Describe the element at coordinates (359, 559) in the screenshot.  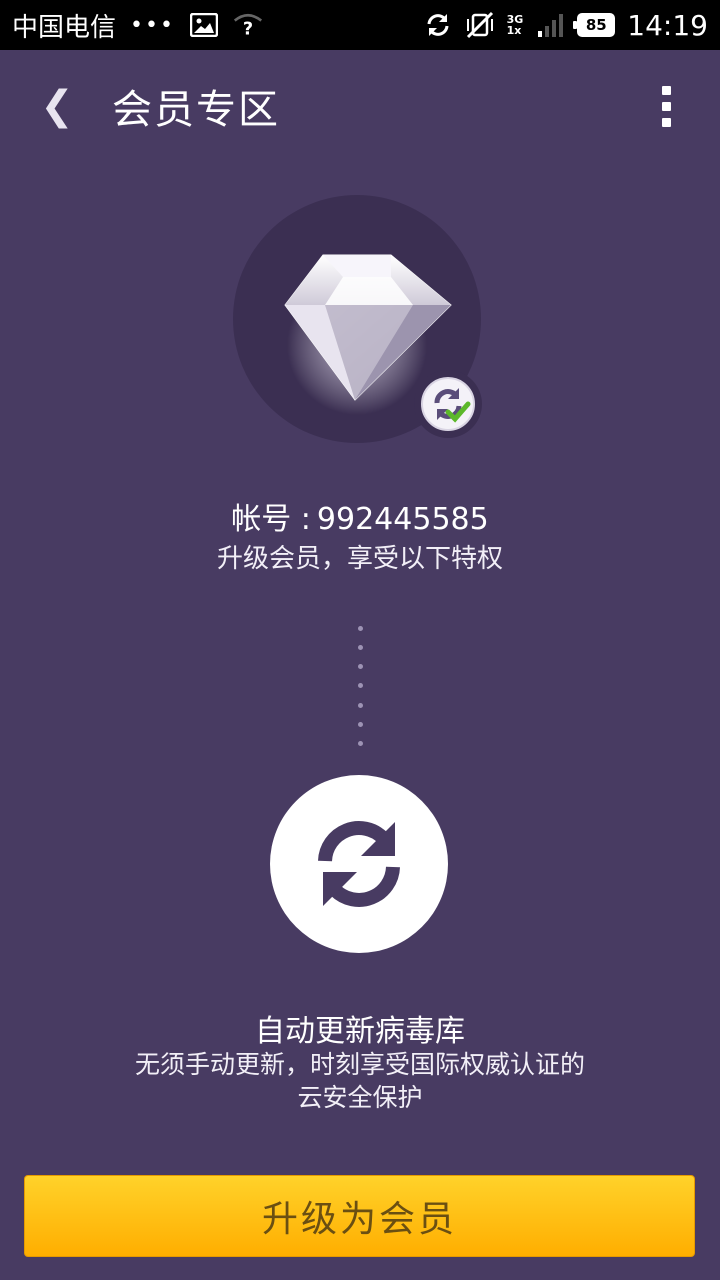
I see `account-subtitle: 升级会员，享受以下特权` at that location.